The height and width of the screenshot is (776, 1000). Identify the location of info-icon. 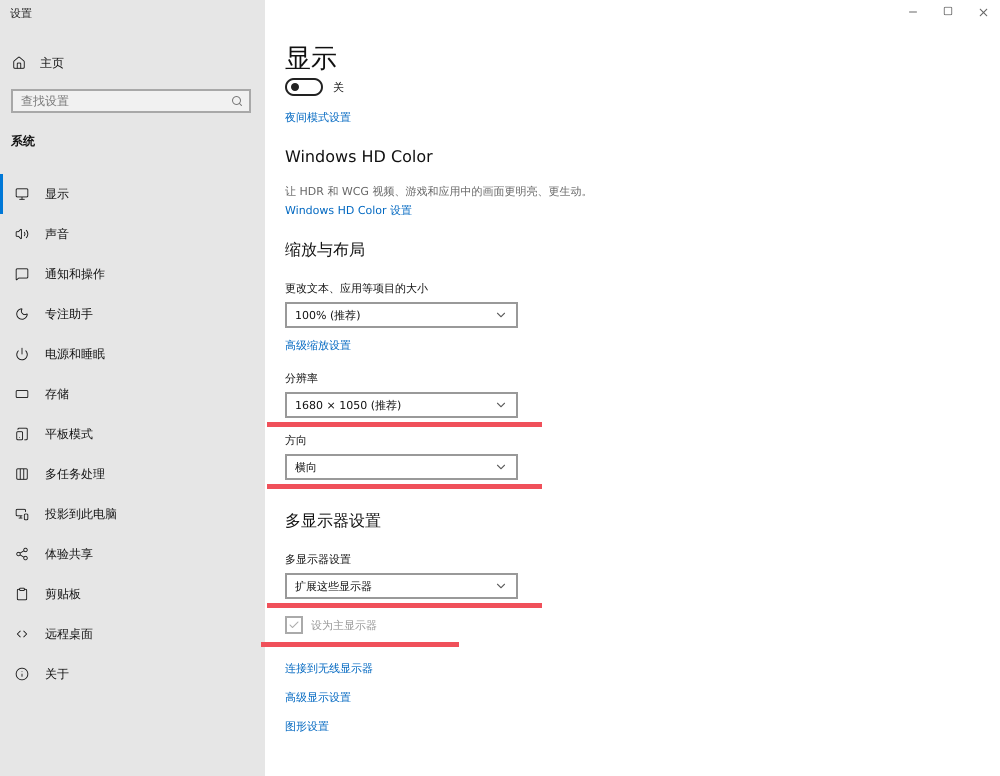
(22, 674).